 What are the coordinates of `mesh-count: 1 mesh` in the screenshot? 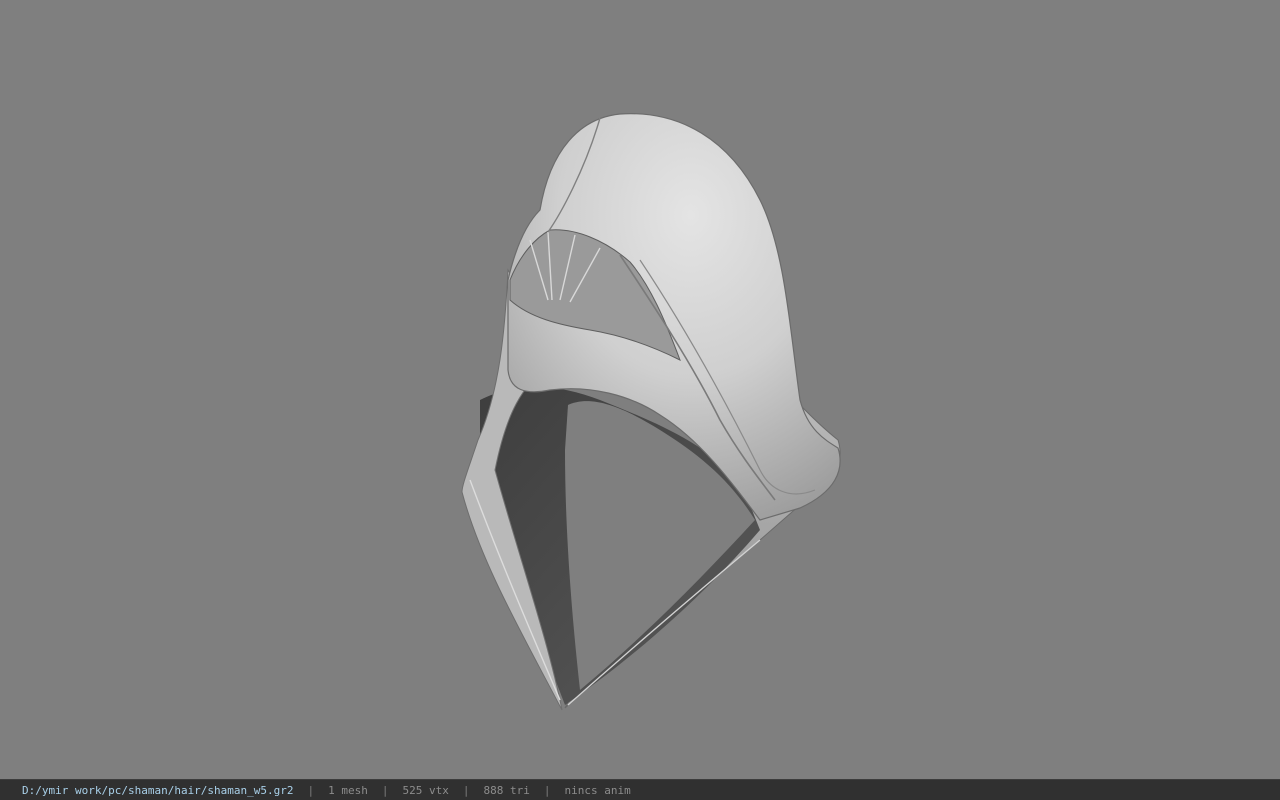 It's located at (348, 790).